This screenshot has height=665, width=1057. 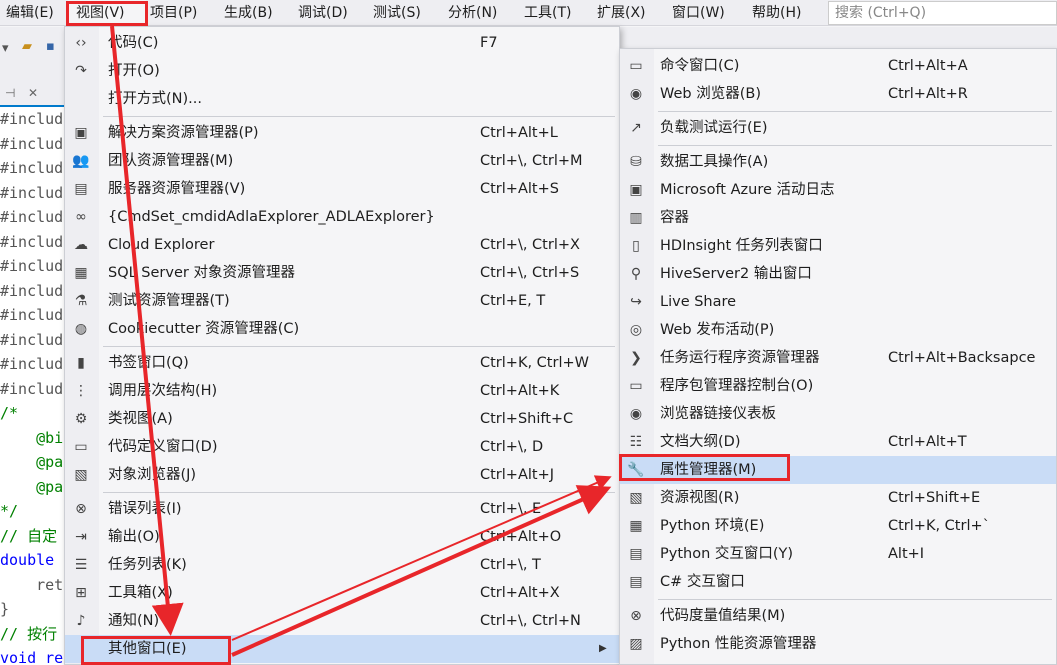 What do you see at coordinates (472, 13) in the screenshot?
I see `menu-analyze: 分析(N)` at bounding box center [472, 13].